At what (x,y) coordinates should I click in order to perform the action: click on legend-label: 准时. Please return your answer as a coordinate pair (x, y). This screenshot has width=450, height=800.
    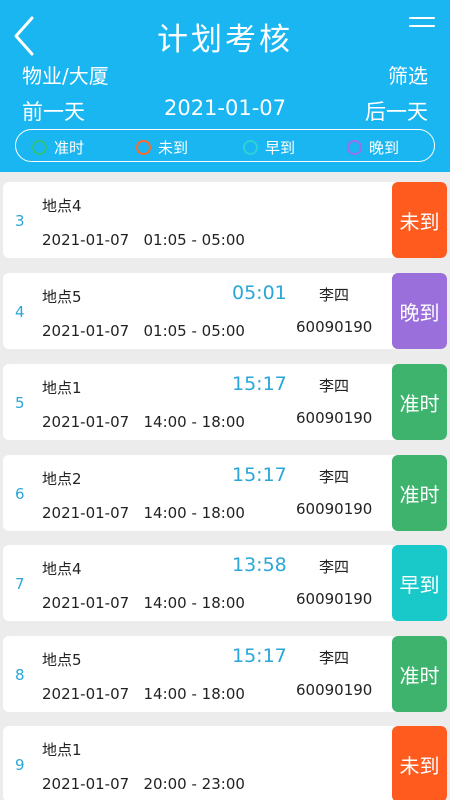
    Looking at the image, I should click on (69, 148).